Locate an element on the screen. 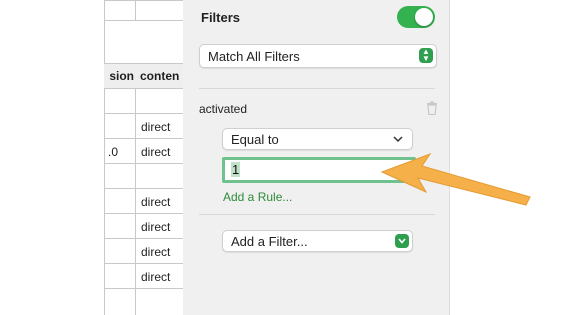 The image size is (580, 315). annotation-arrow-icon is located at coordinates (455, 179).